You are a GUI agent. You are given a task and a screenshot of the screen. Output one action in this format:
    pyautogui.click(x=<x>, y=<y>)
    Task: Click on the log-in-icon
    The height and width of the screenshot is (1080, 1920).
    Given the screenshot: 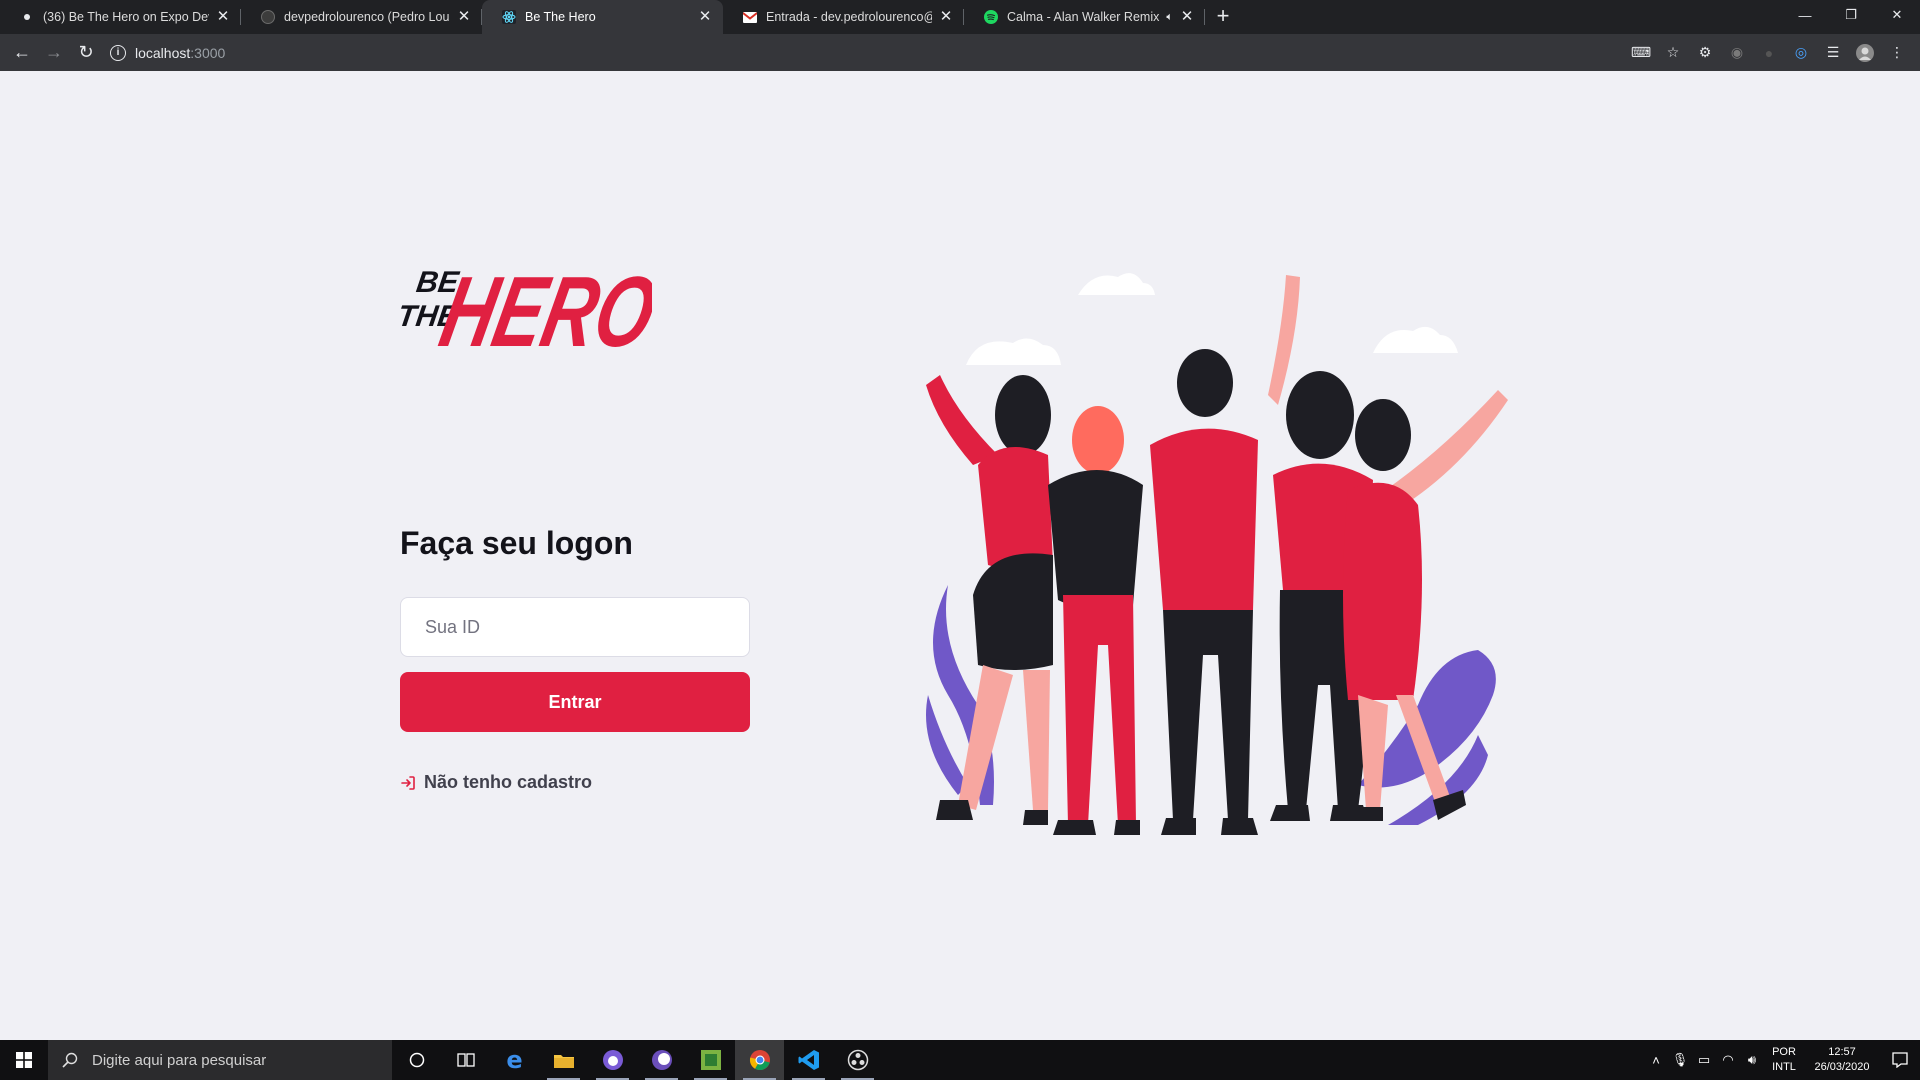 What is the action you would take?
    pyautogui.click(x=408, y=782)
    